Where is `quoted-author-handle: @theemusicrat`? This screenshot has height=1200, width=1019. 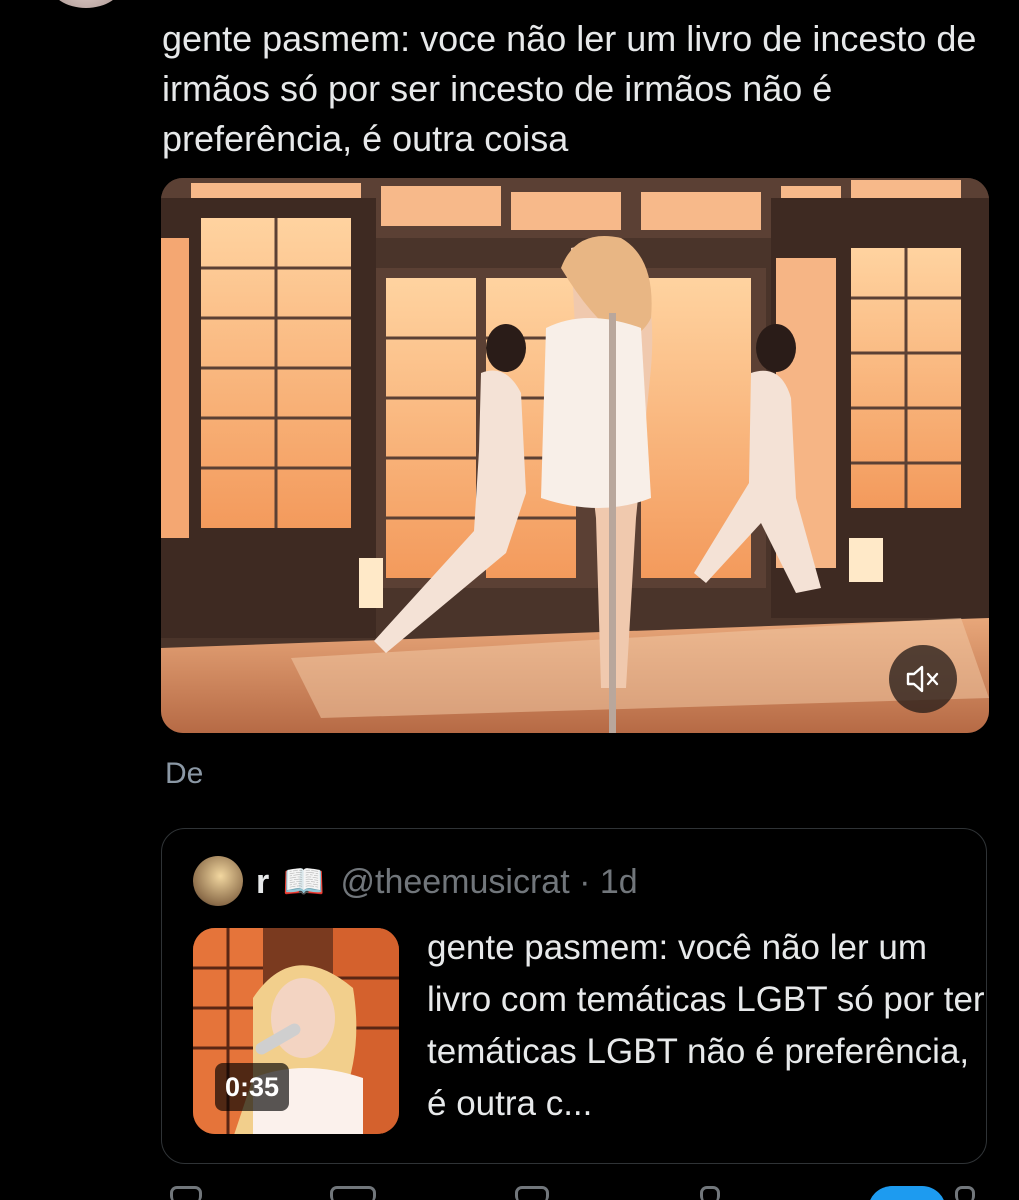
quoted-author-handle: @theemusicrat is located at coordinates (454, 882).